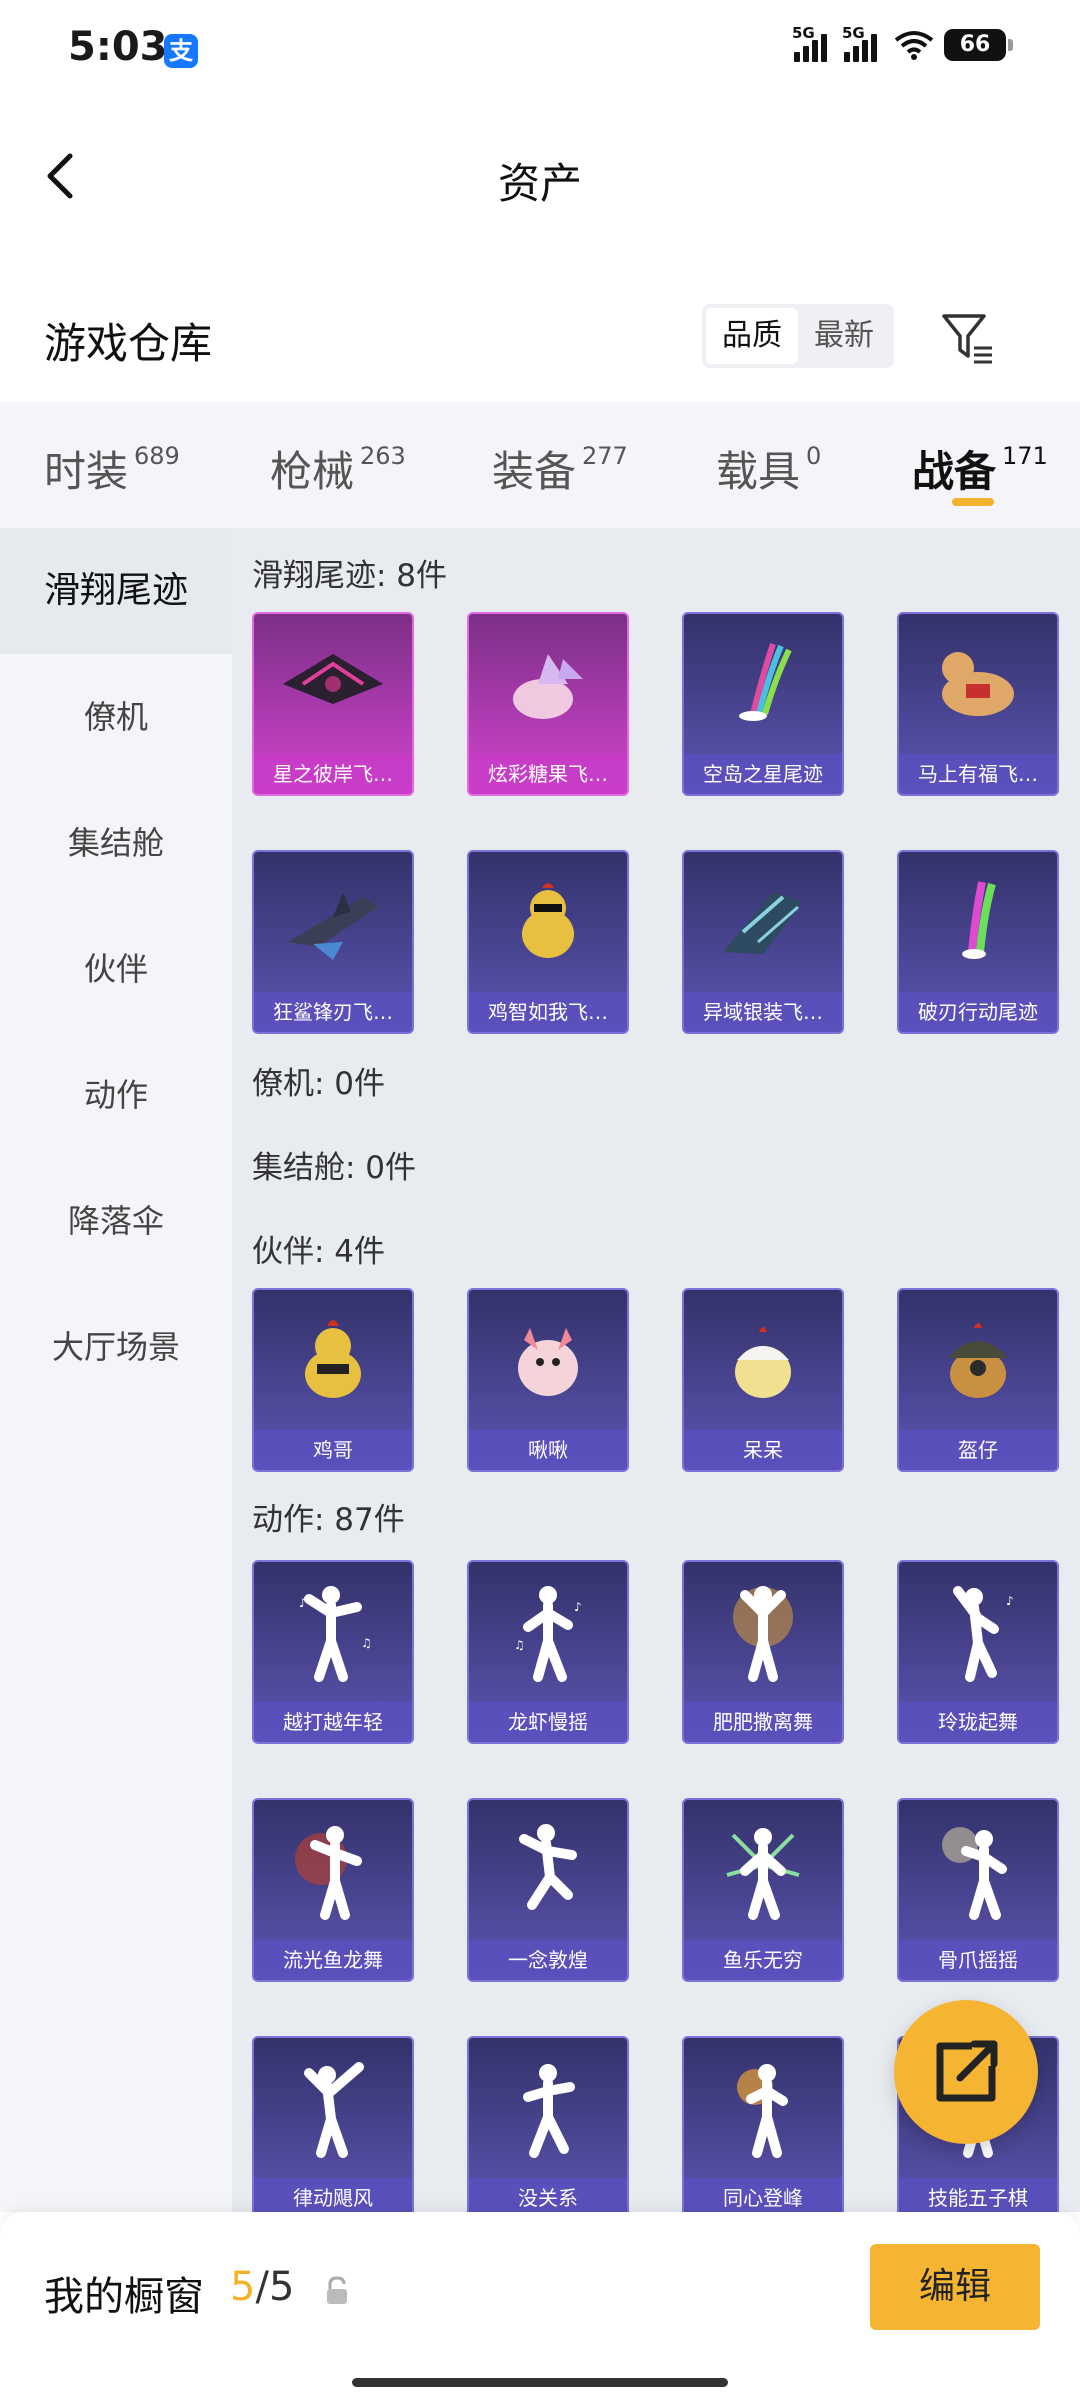 The height and width of the screenshot is (2400, 1080). I want to click on item-card: 鸡哥, so click(333, 1380).